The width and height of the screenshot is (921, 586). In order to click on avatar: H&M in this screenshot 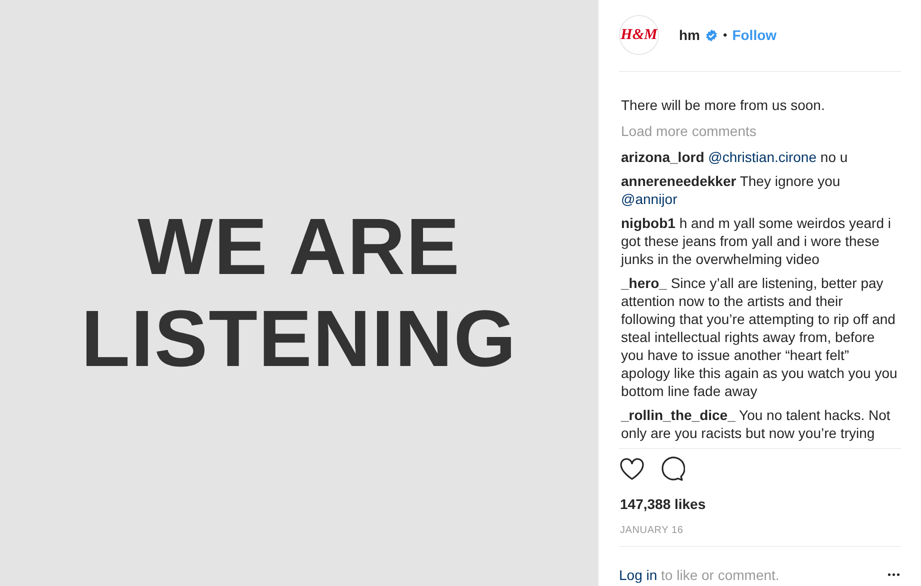, I will do `click(639, 35)`.